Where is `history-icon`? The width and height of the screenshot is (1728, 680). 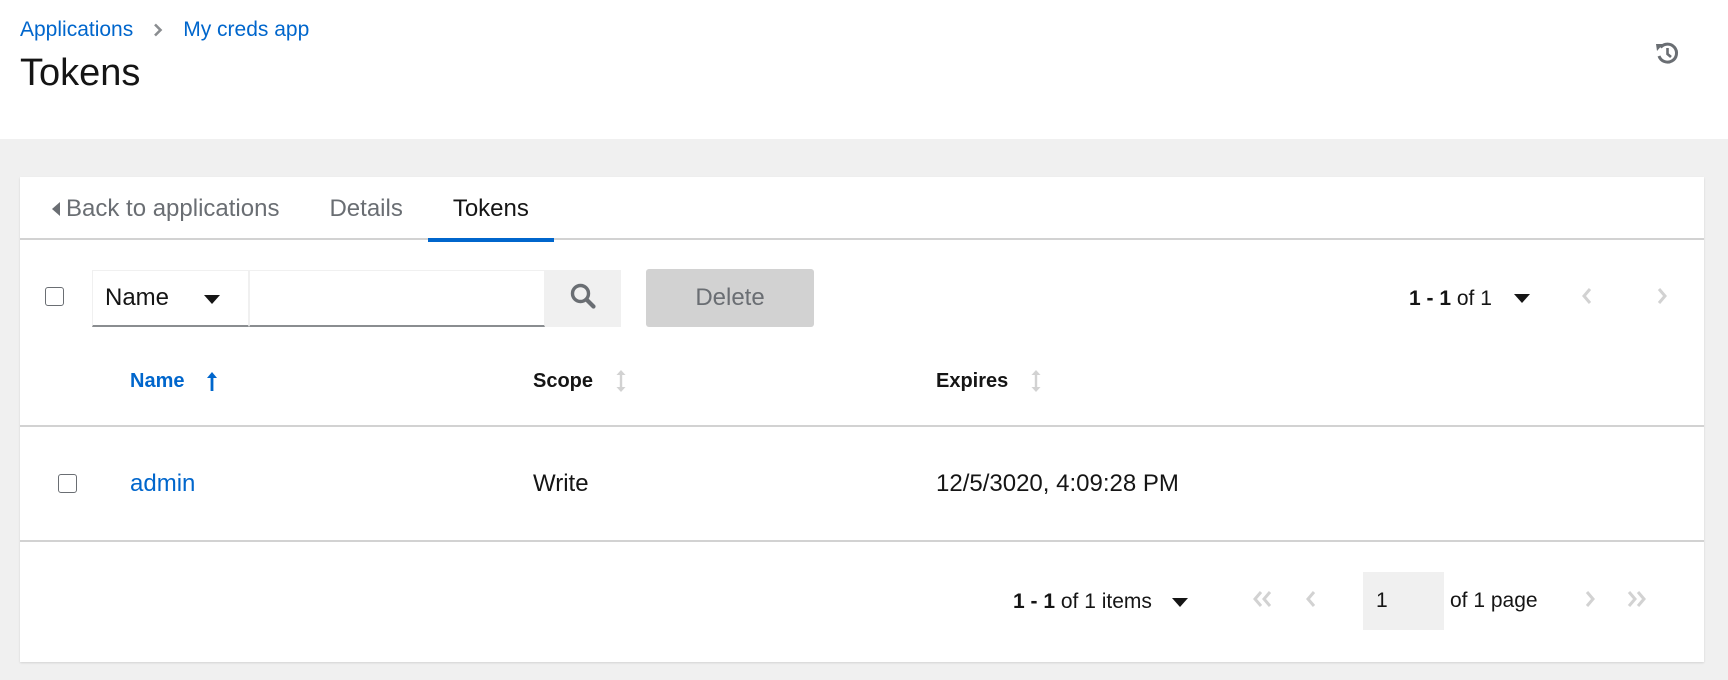
history-icon is located at coordinates (1667, 55).